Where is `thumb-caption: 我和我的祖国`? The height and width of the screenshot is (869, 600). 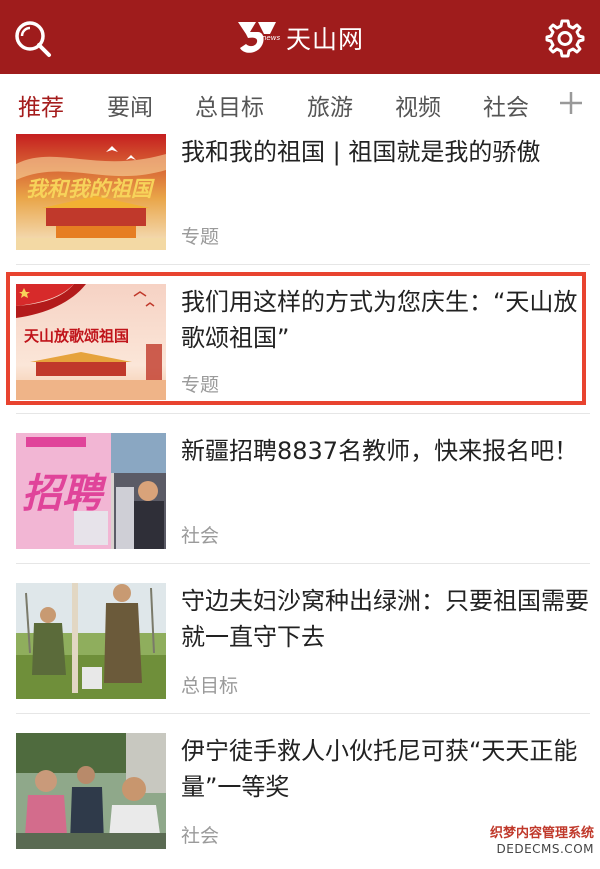 thumb-caption: 我和我的祖国 is located at coordinates (90, 188).